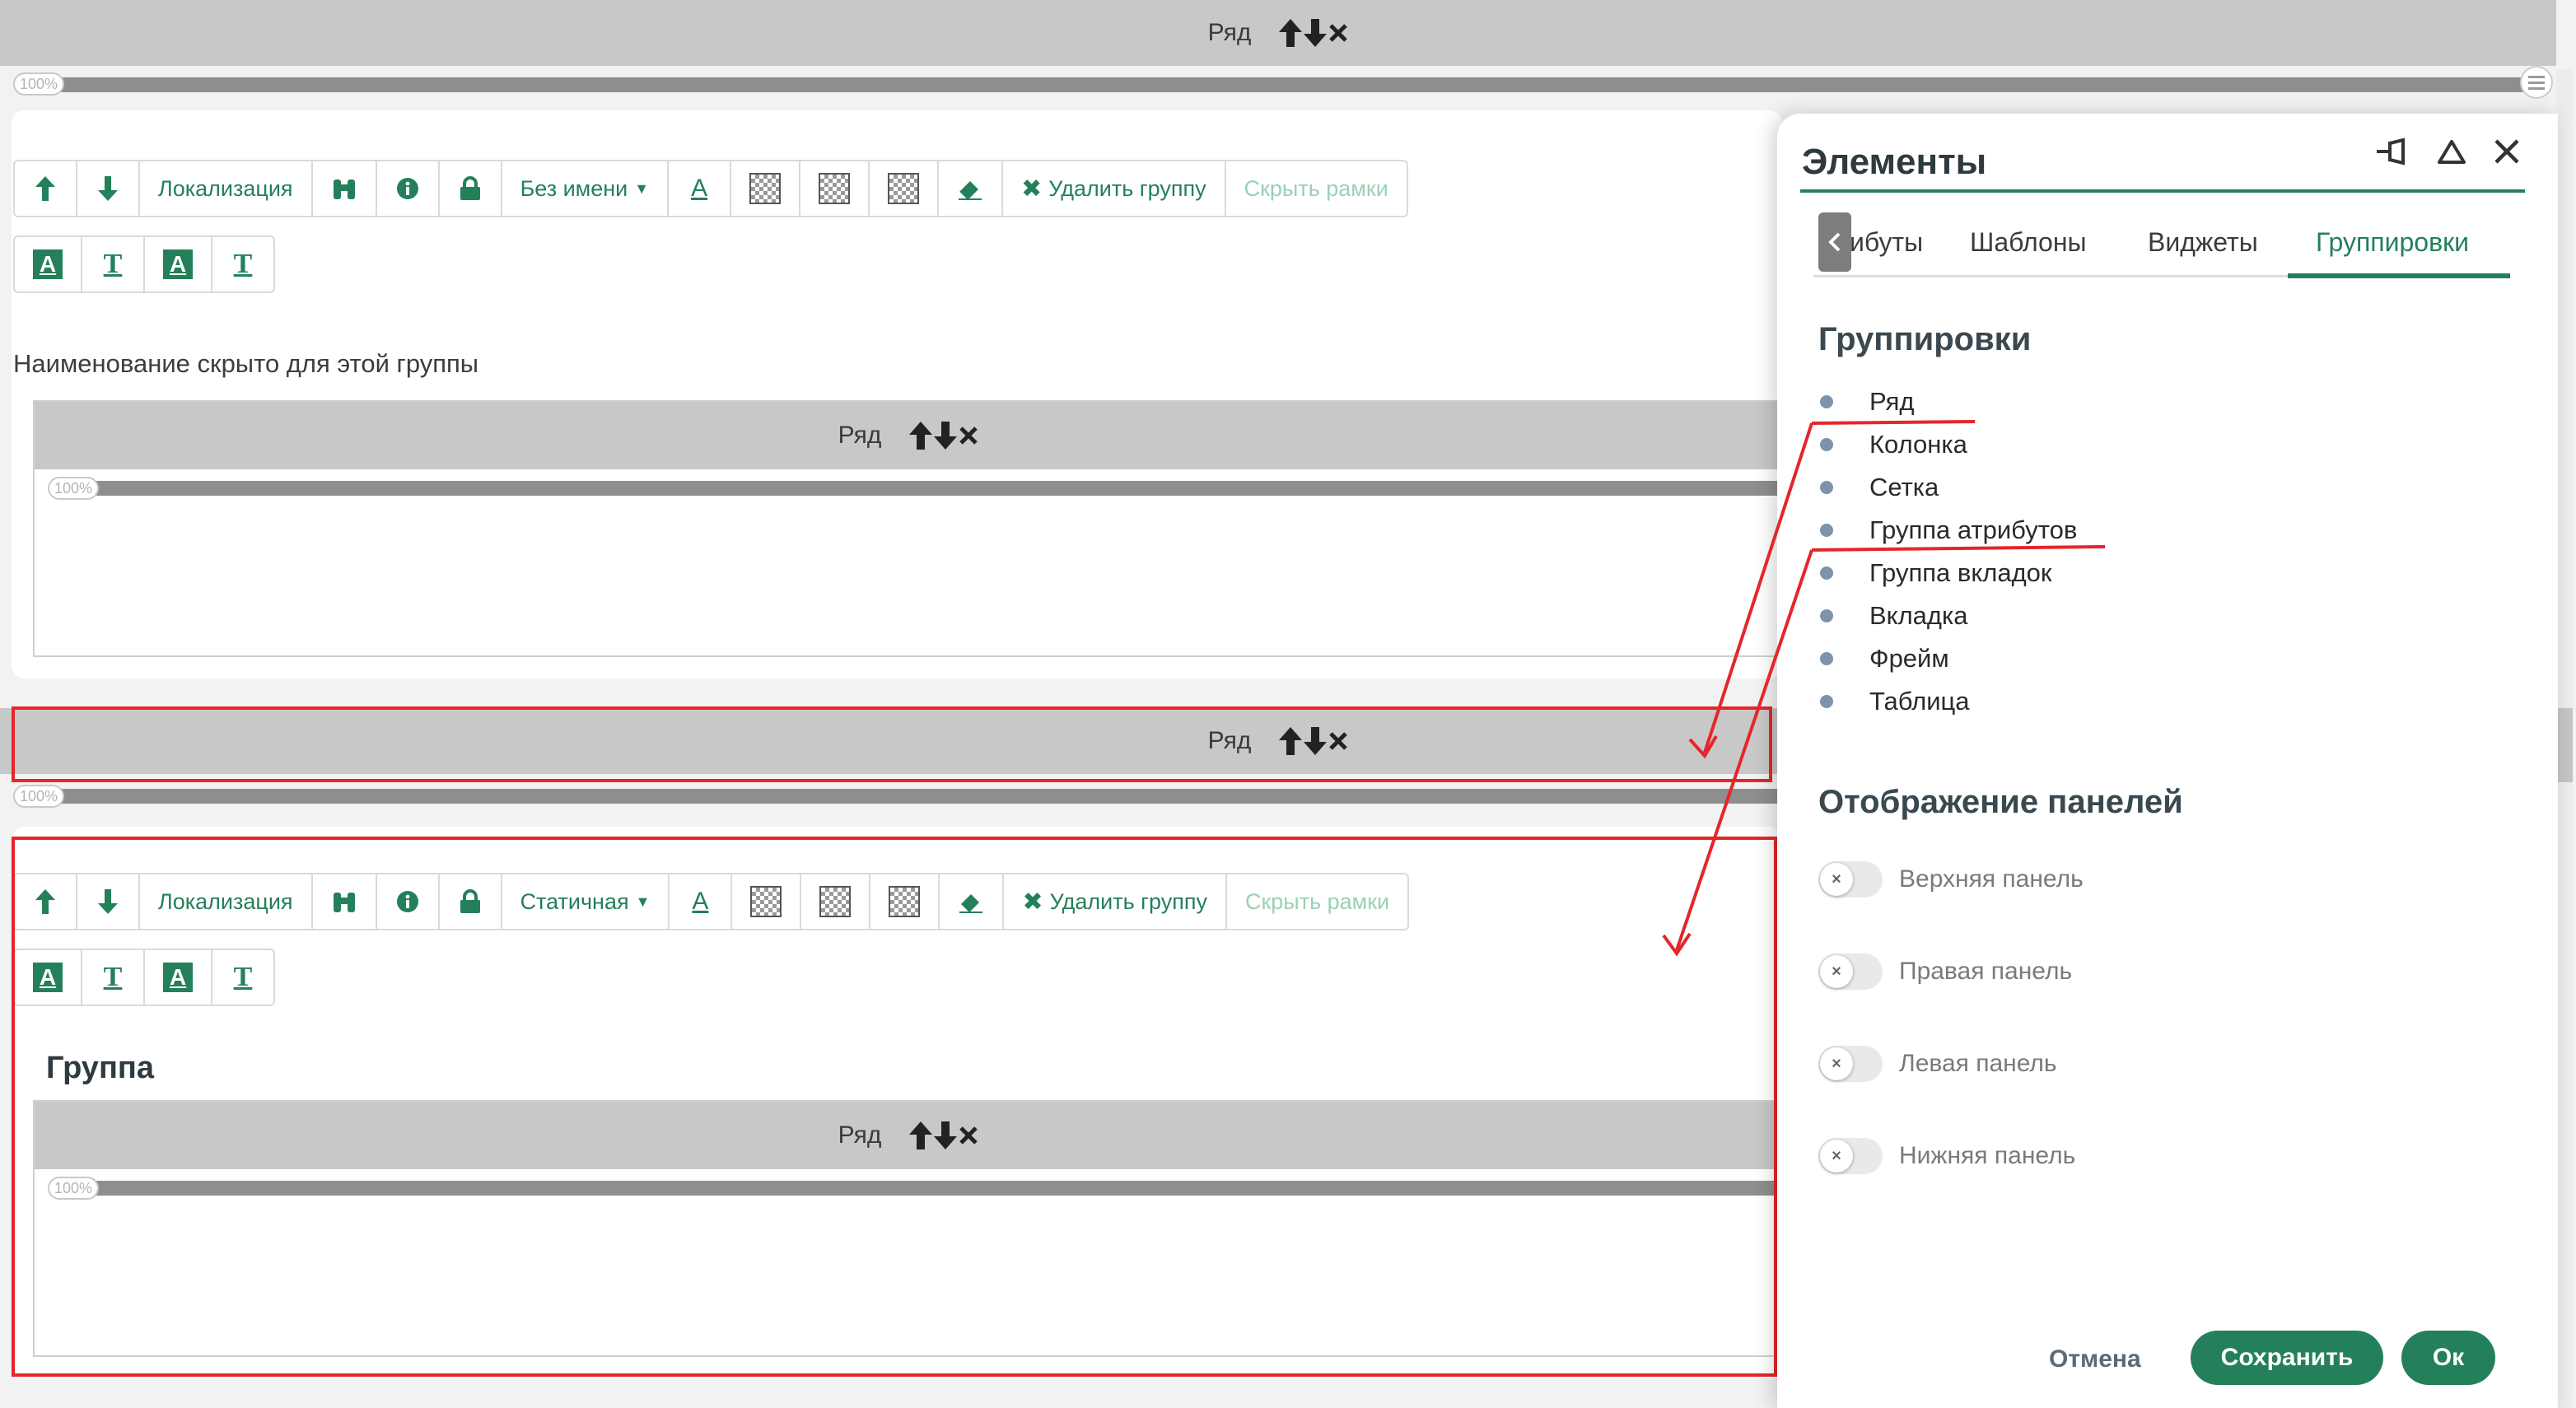  I want to click on annotation-underline-row, so click(1893, 423).